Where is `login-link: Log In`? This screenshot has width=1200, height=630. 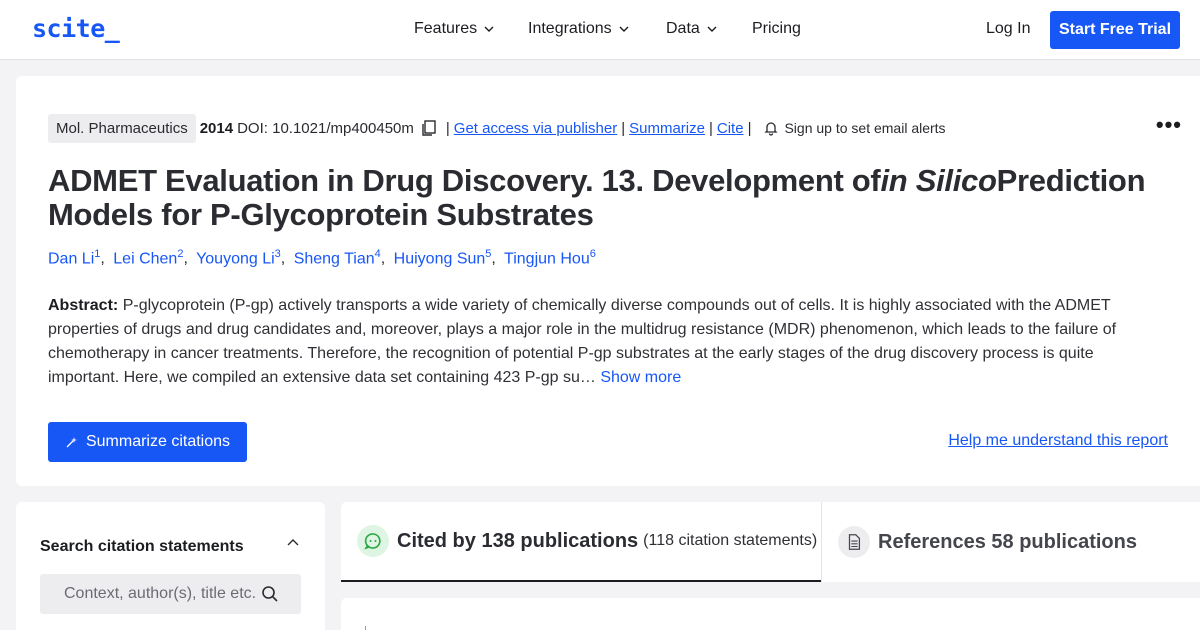
login-link: Log In is located at coordinates (1008, 29).